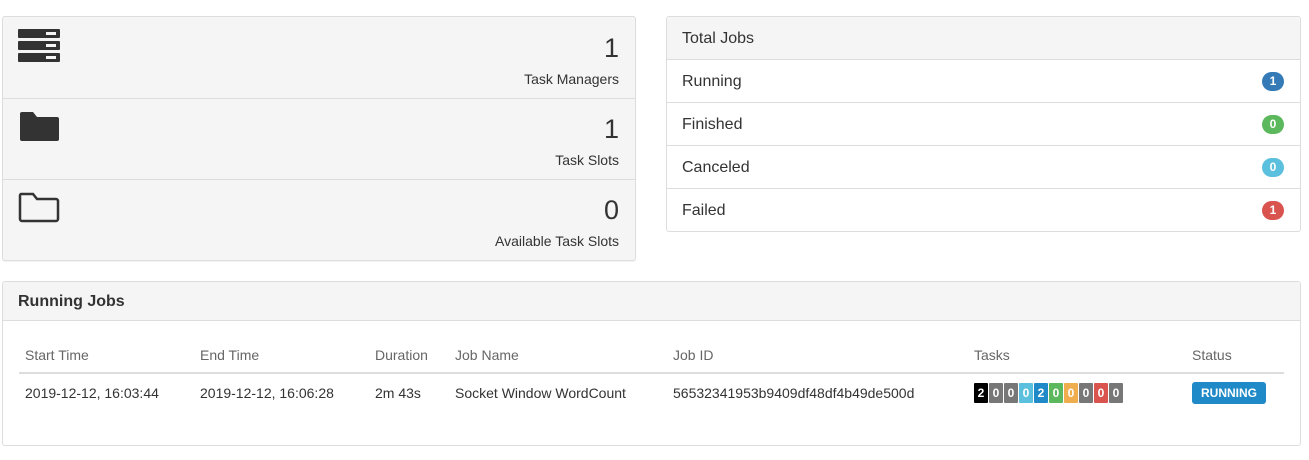 The image size is (1309, 460). Describe the element at coordinates (557, 241) in the screenshot. I see `available-task-slots-label: Available Task Slots` at that location.